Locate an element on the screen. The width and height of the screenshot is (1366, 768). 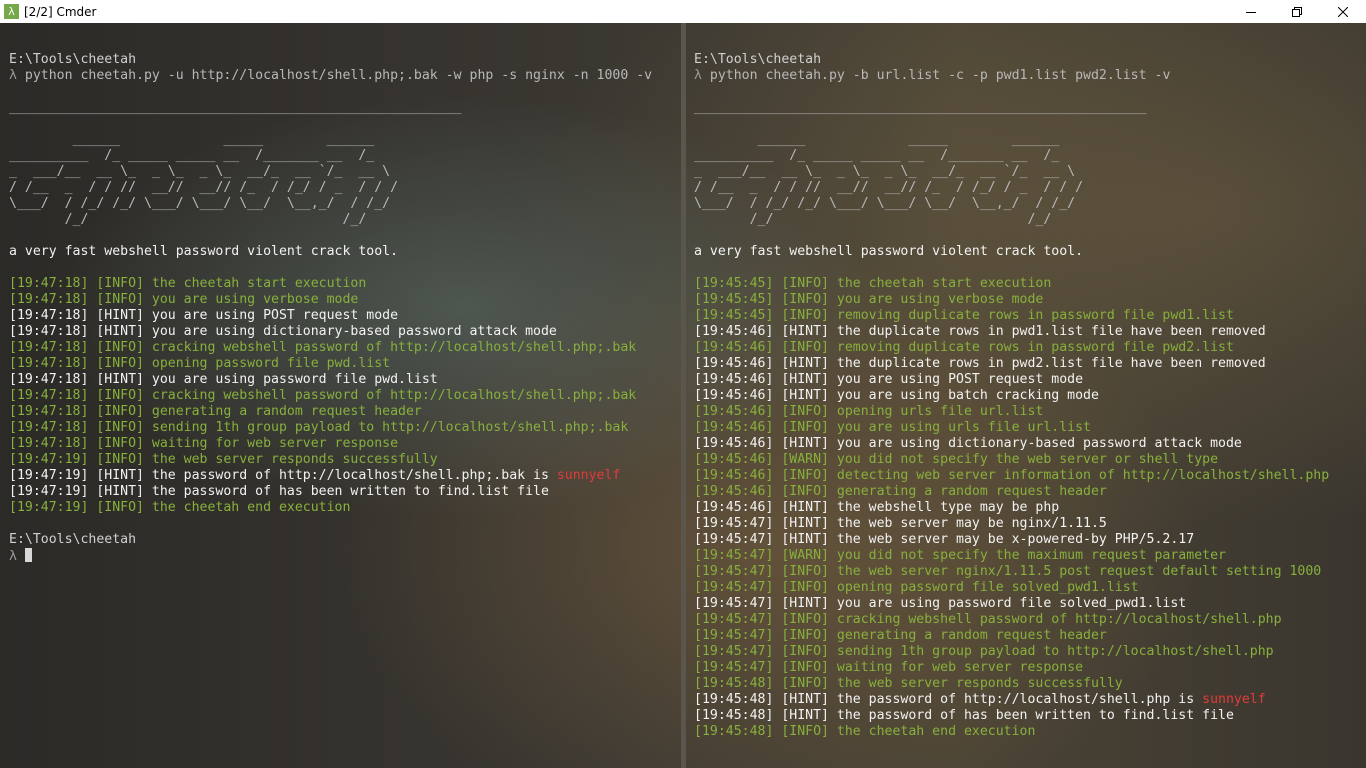
window-title: [2/2] Cmder is located at coordinates (60, 11).